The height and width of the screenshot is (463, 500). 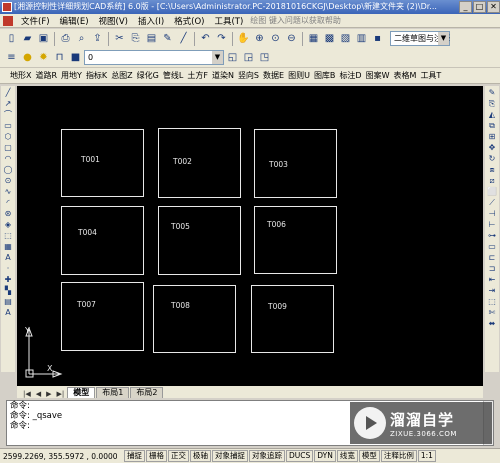 I want to click on tab-next-button: ▶, so click(x=48, y=394).